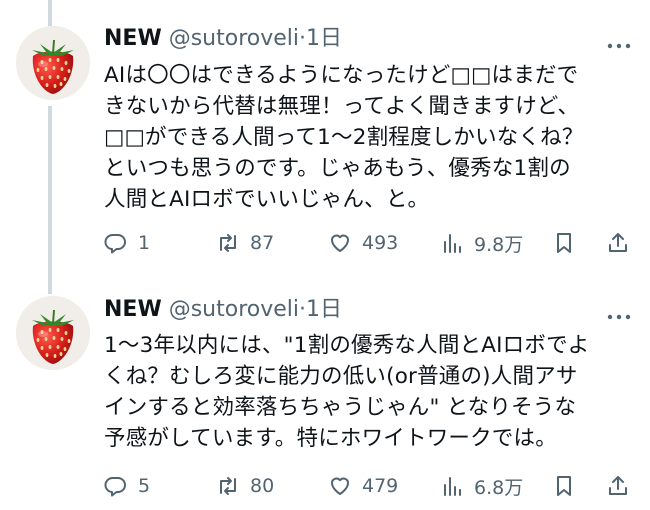 Image resolution: width=650 pixels, height=510 pixels. Describe the element at coordinates (144, 486) in the screenshot. I see `reply-count: 5` at that location.